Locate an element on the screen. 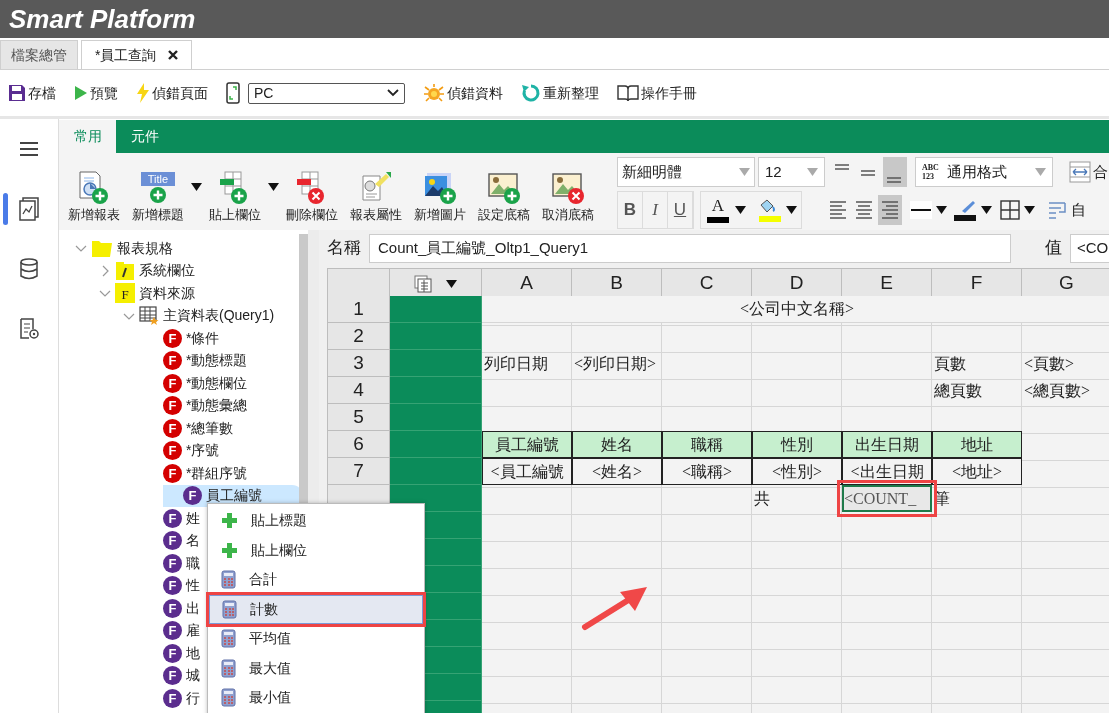  device-select: PC is located at coordinates (326, 93).